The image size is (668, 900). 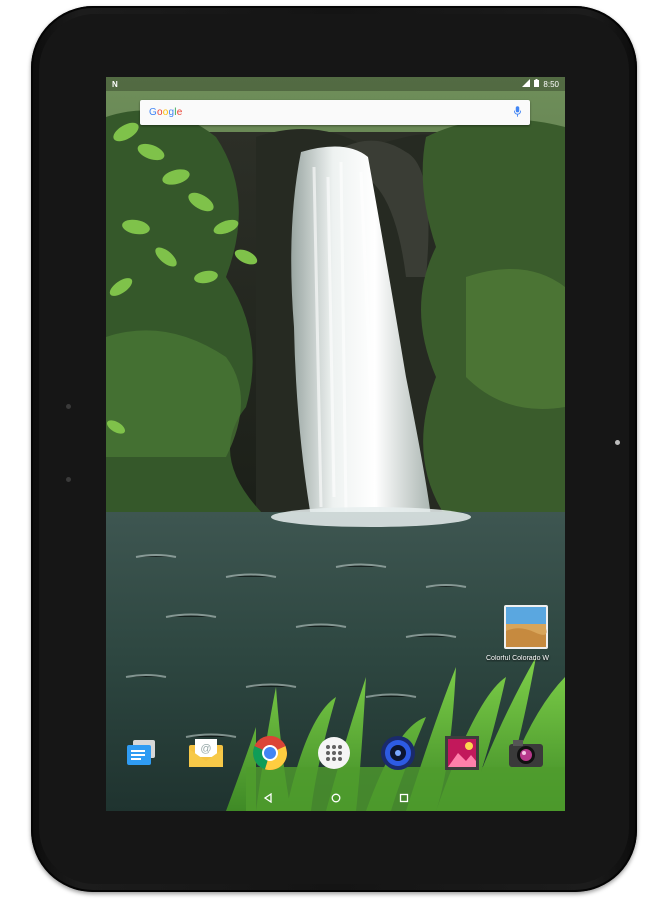 What do you see at coordinates (517, 113) in the screenshot?
I see `mic-icon` at bounding box center [517, 113].